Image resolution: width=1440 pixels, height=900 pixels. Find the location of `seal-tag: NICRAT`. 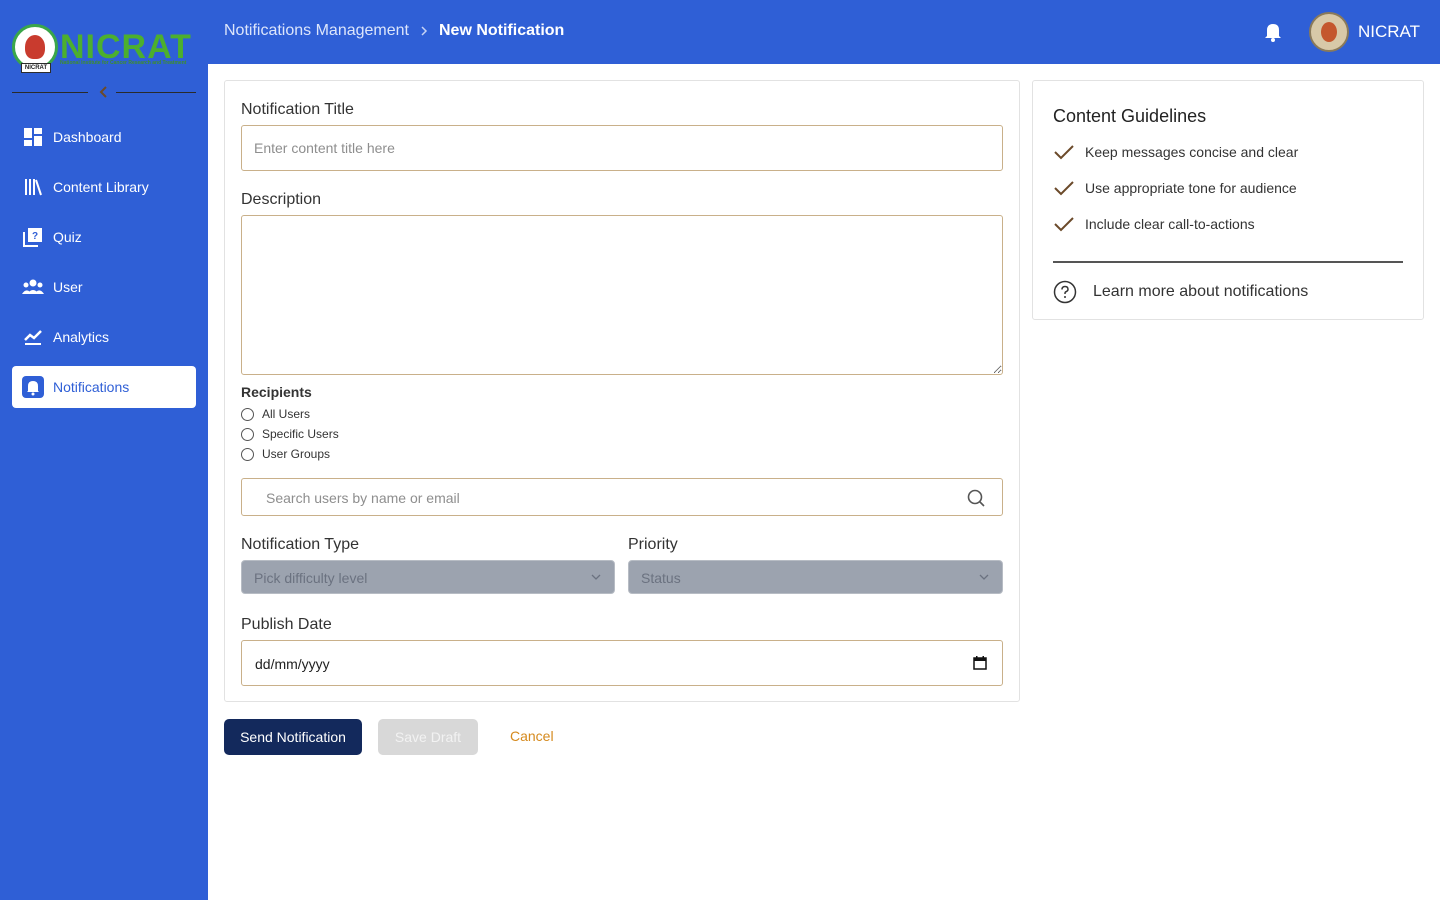

seal-tag: NICRAT is located at coordinates (36, 68).